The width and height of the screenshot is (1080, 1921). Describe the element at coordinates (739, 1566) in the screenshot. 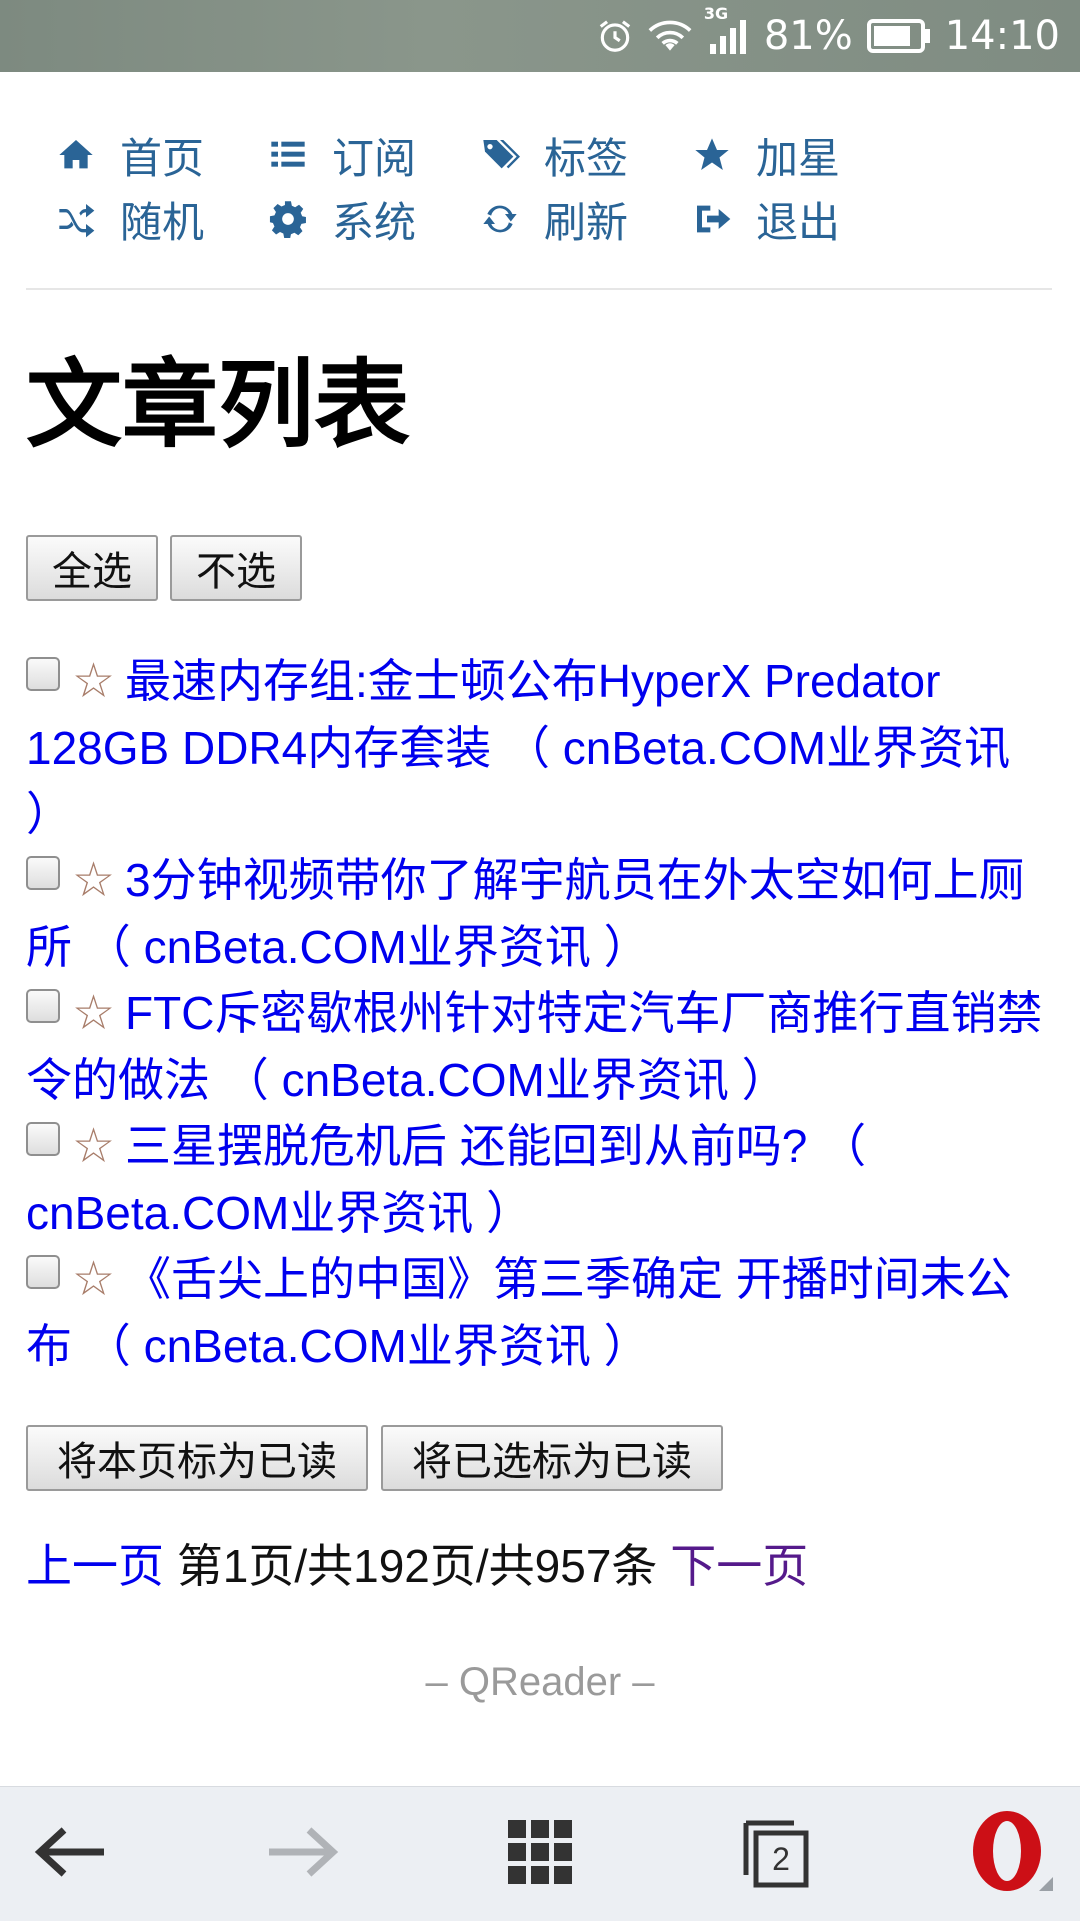

I see `next-page-link: 下一页` at that location.